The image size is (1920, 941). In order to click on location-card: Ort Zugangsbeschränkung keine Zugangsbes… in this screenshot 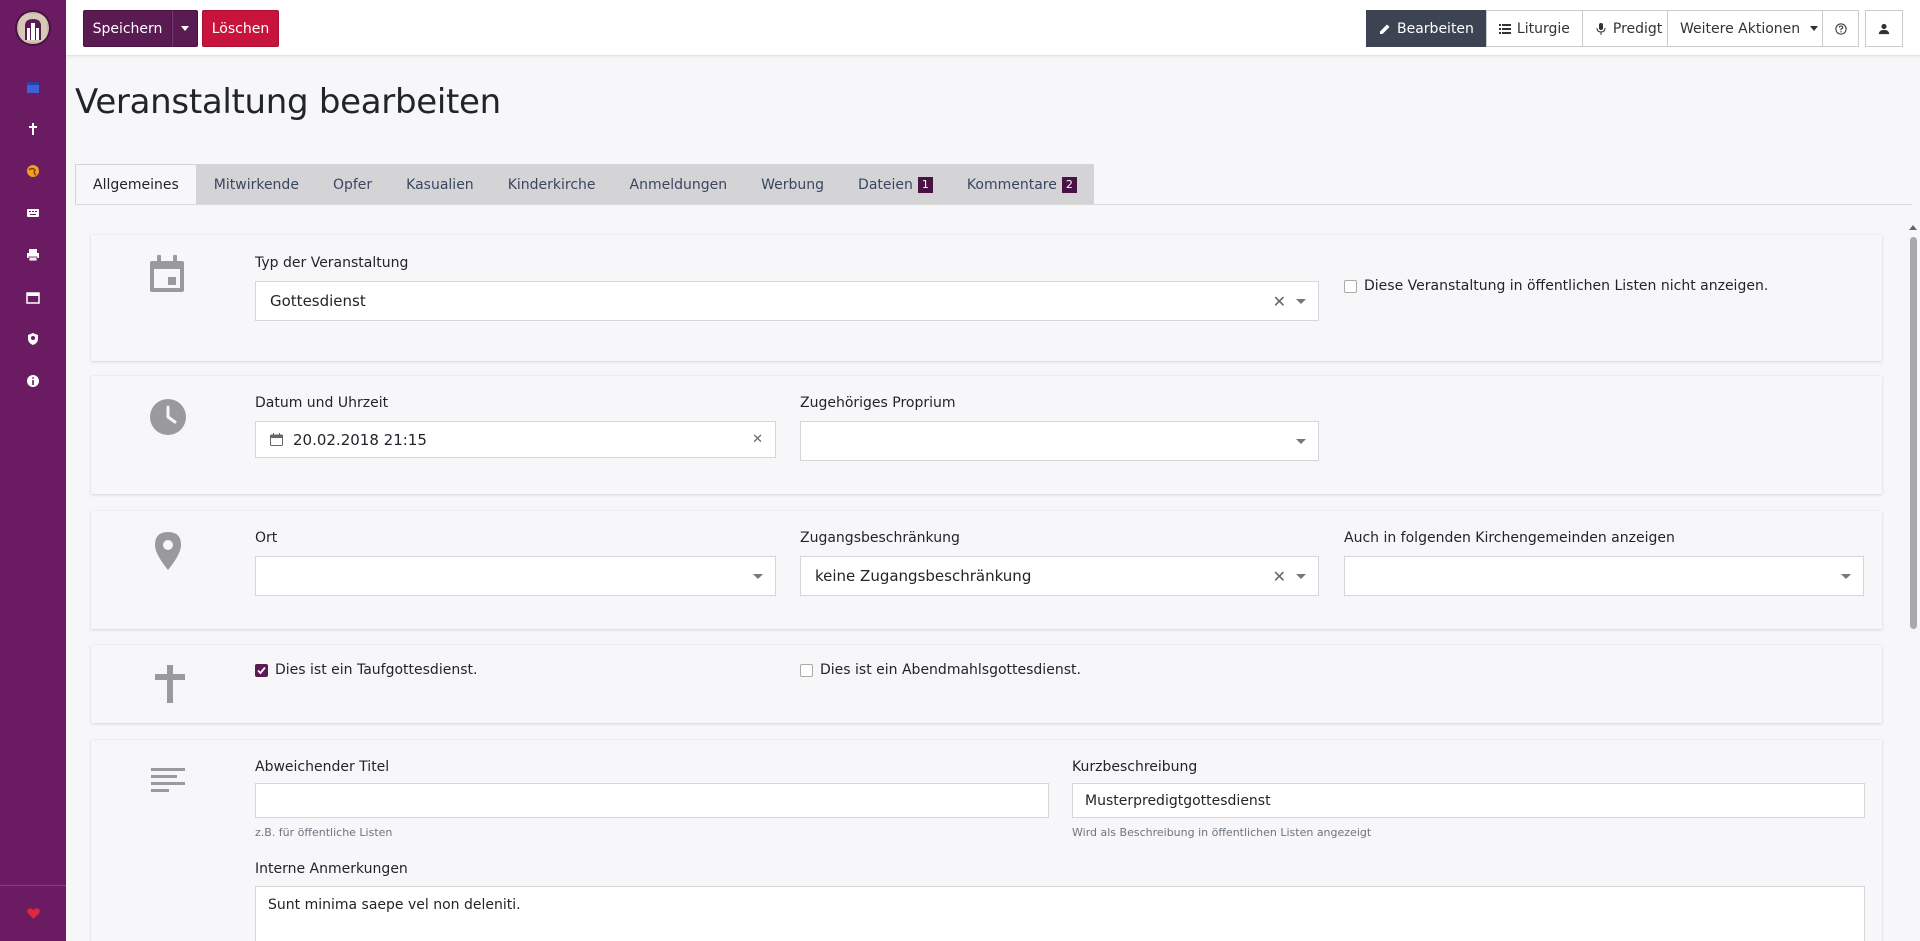, I will do `click(986, 570)`.